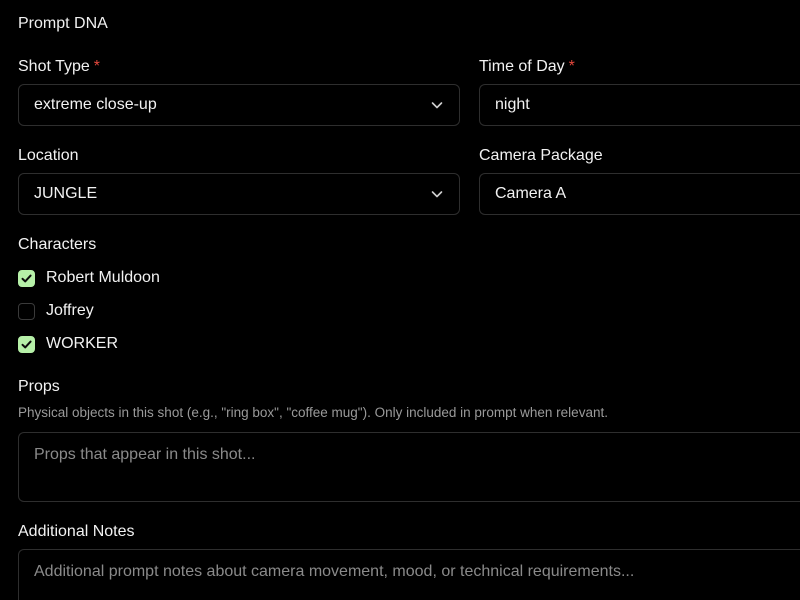 Image resolution: width=800 pixels, height=600 pixels. I want to click on additional-notes-label: Additional Notes, so click(76, 531).